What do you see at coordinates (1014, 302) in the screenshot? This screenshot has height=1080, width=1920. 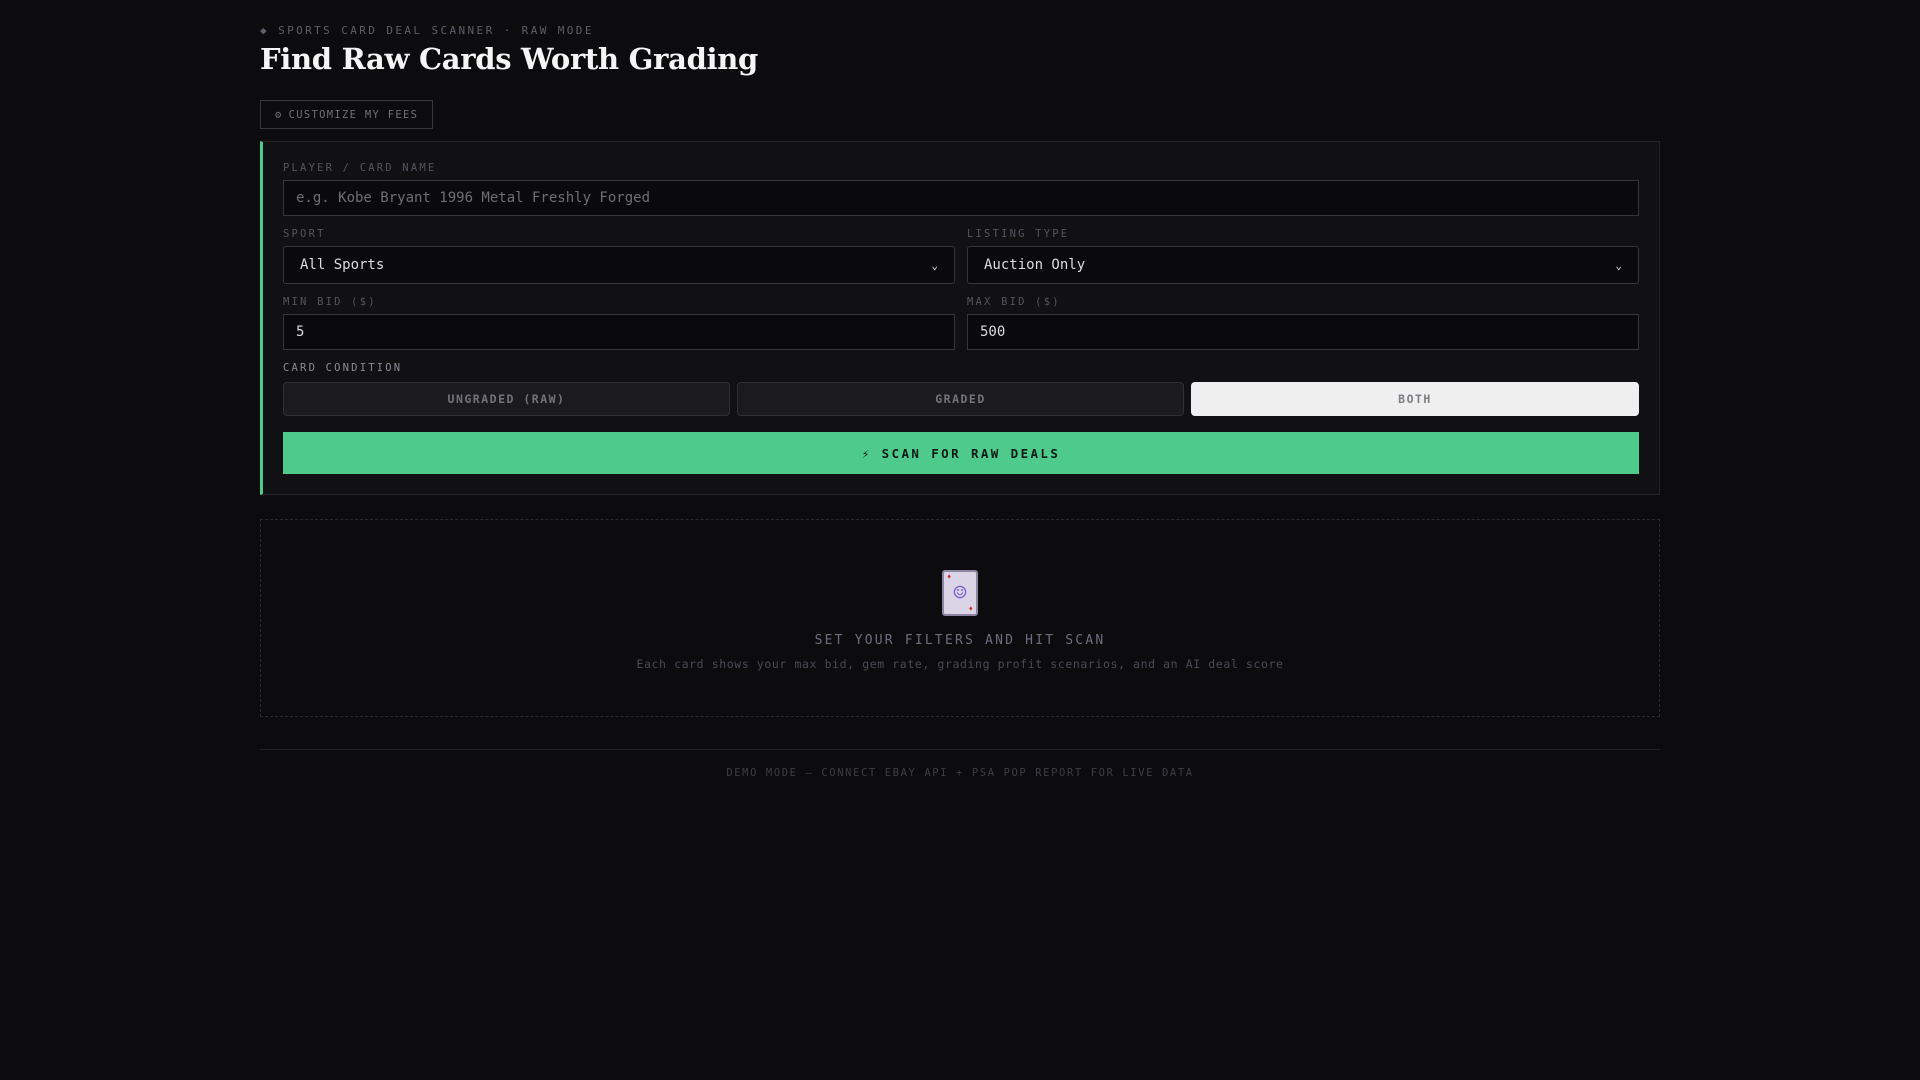 I see `max-bid-label: MAX BID ($)` at bounding box center [1014, 302].